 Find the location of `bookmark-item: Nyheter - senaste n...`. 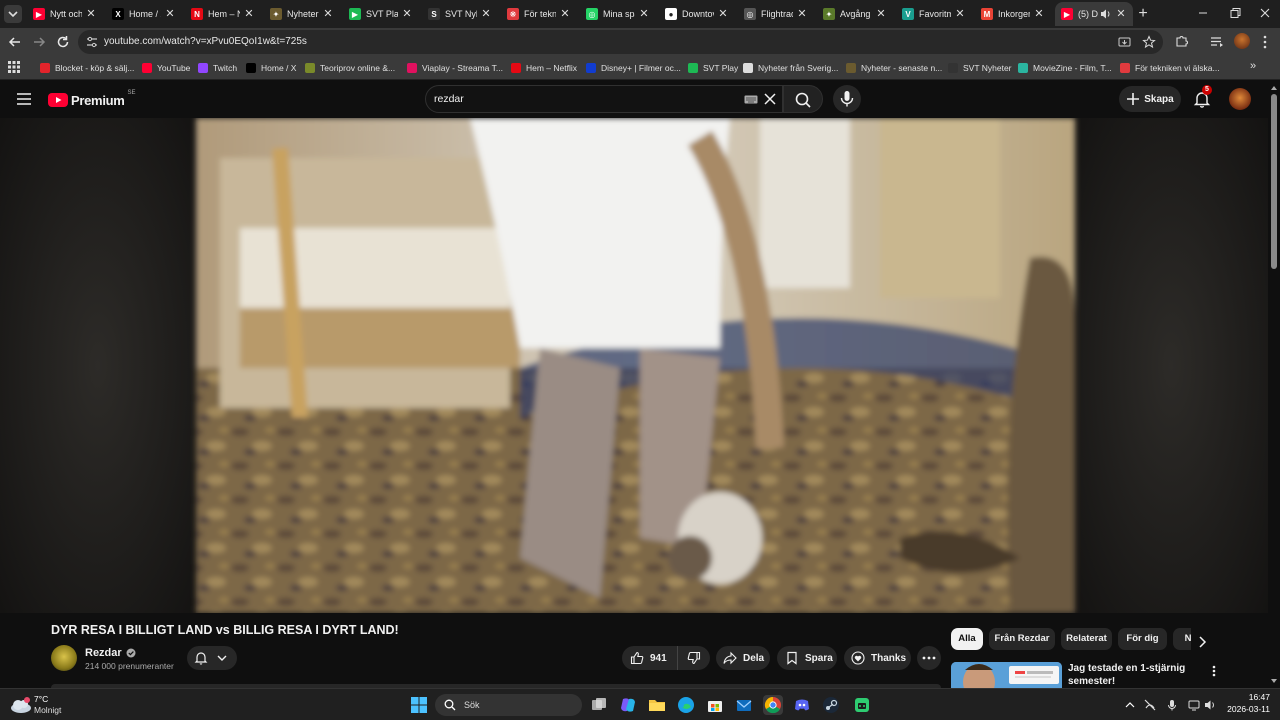

bookmark-item: Nyheter - senaste n... is located at coordinates (894, 68).